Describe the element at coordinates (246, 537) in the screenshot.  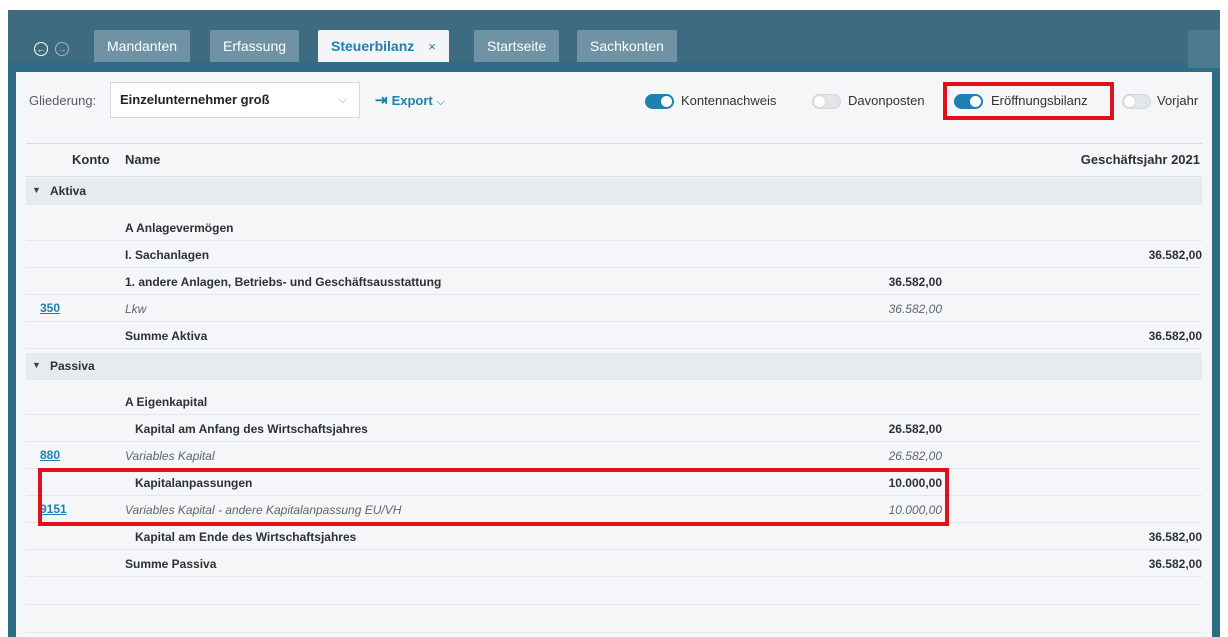
I see `row-name: Kapital am Ende des Wirtschaftsjahres` at that location.